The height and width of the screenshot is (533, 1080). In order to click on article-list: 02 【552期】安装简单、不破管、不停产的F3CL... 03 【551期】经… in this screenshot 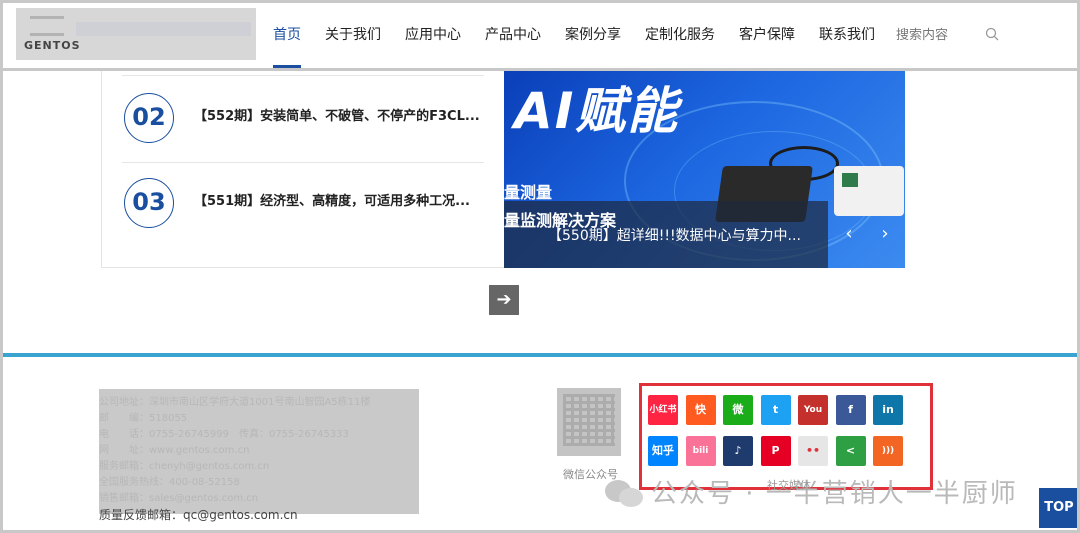, I will do `click(302, 169)`.